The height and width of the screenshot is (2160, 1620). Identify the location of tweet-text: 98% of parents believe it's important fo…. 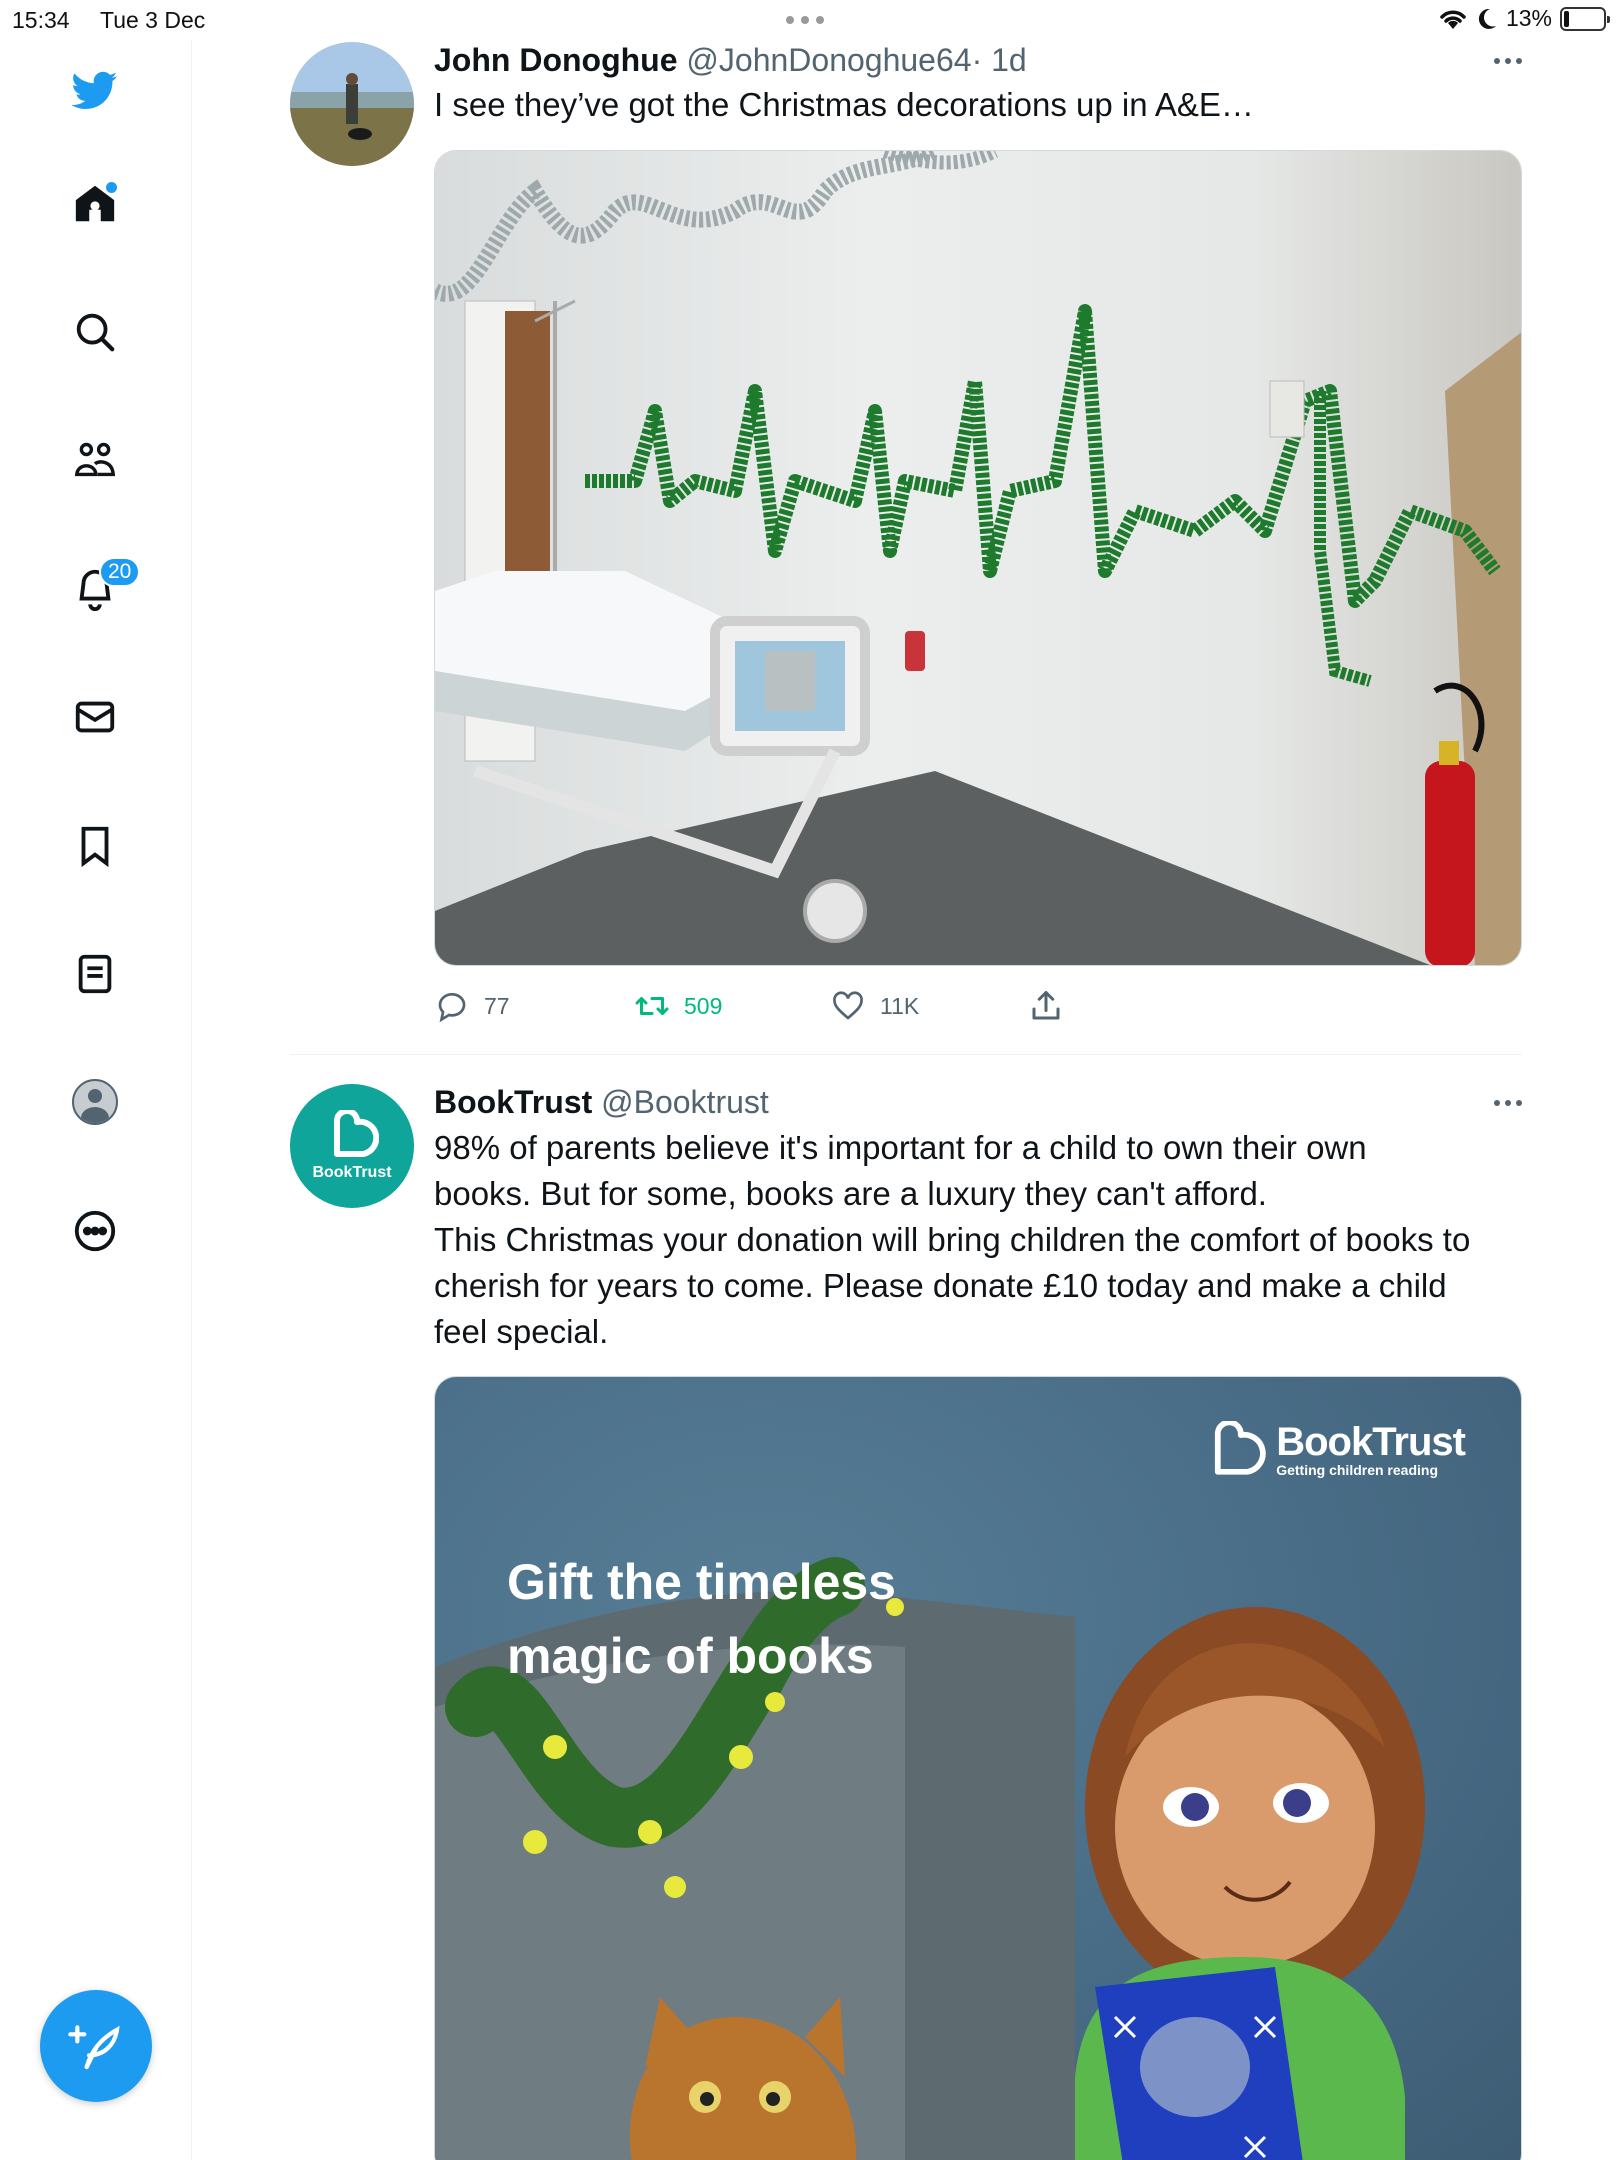
(978, 1240).